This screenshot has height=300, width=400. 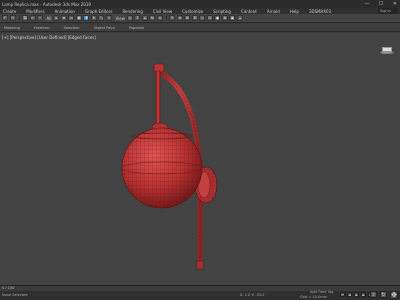 What do you see at coordinates (136, 28) in the screenshot?
I see `ribbon-tab-populate: Populate` at bounding box center [136, 28].